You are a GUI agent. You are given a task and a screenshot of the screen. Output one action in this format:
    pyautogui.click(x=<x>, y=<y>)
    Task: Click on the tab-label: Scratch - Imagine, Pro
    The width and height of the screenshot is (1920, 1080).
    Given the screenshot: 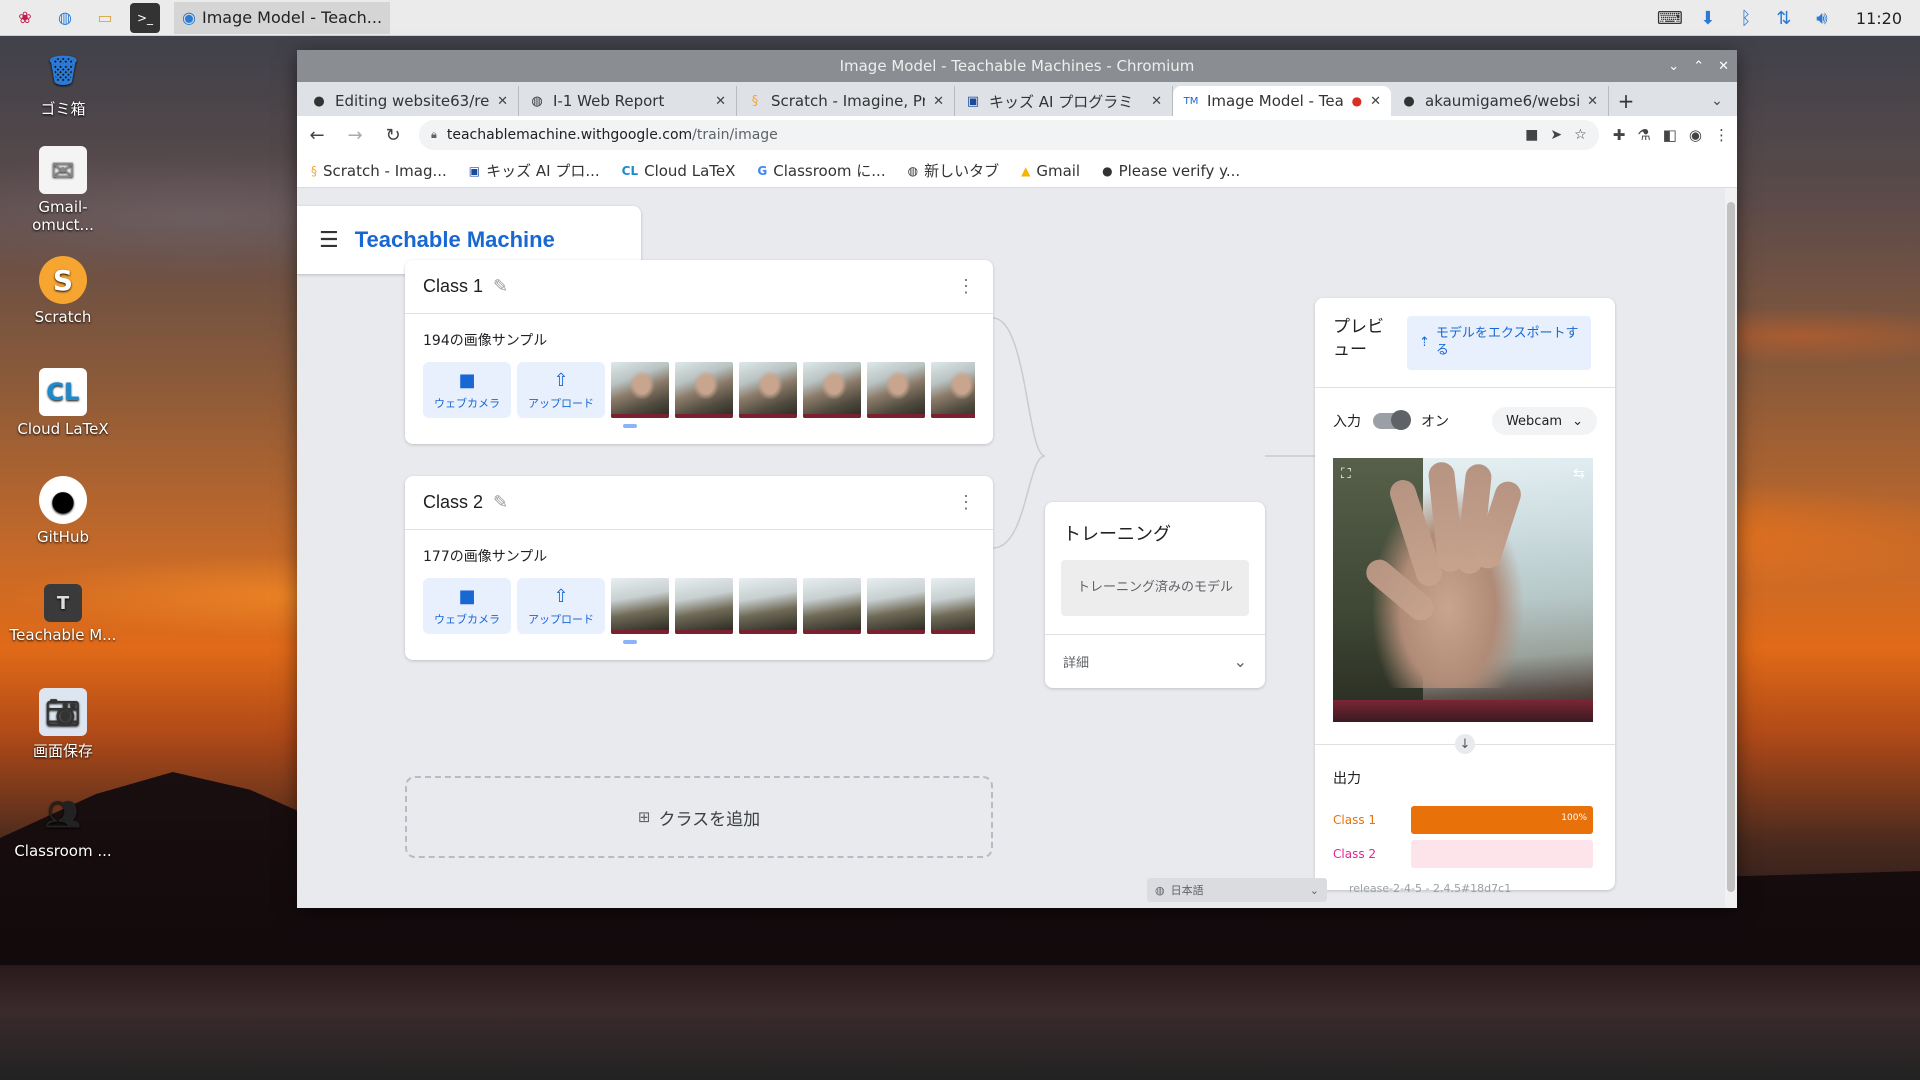 What is the action you would take?
    pyautogui.click(x=848, y=101)
    